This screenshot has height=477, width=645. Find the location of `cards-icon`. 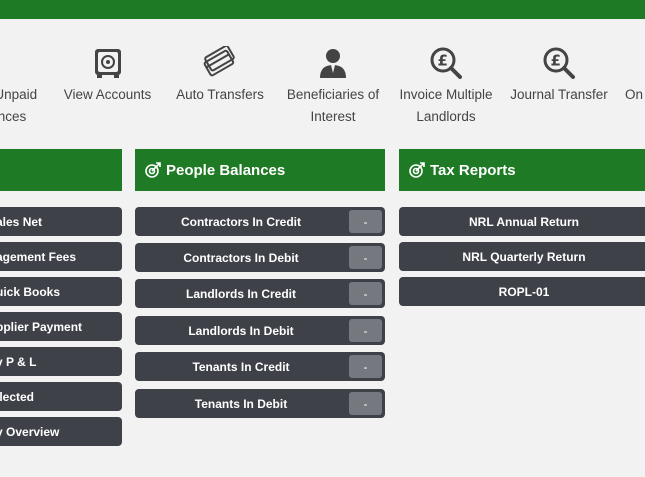

cards-icon is located at coordinates (219, 61).